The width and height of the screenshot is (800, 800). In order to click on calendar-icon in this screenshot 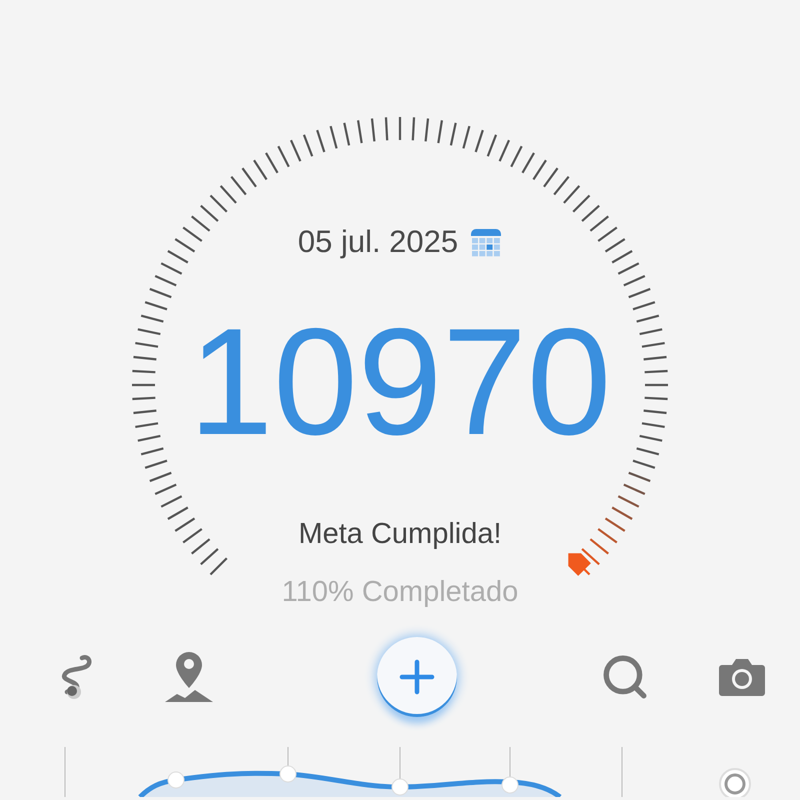, I will do `click(486, 242)`.